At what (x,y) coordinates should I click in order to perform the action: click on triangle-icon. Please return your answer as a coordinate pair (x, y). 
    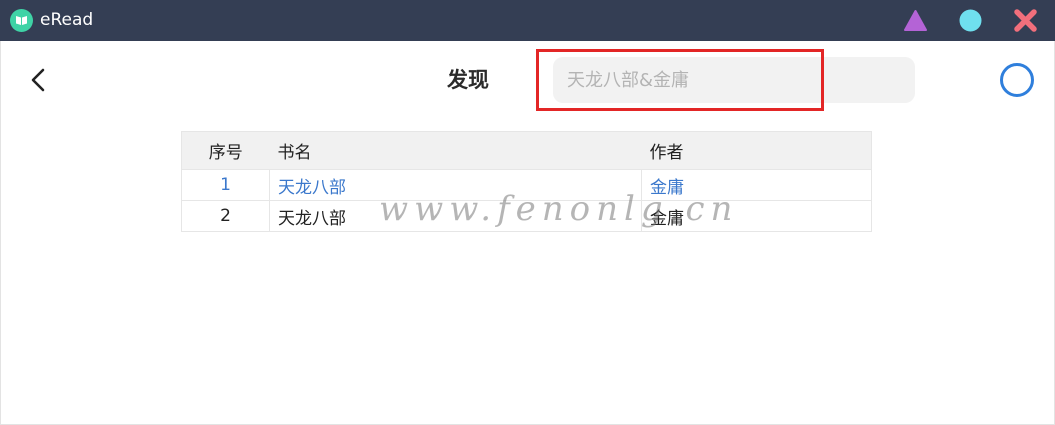
    Looking at the image, I should click on (915, 20).